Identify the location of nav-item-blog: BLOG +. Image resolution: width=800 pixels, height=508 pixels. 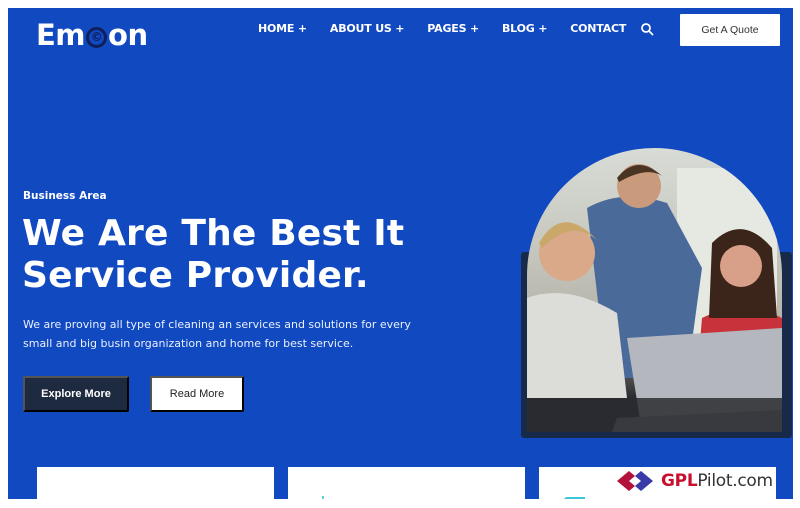
(524, 28).